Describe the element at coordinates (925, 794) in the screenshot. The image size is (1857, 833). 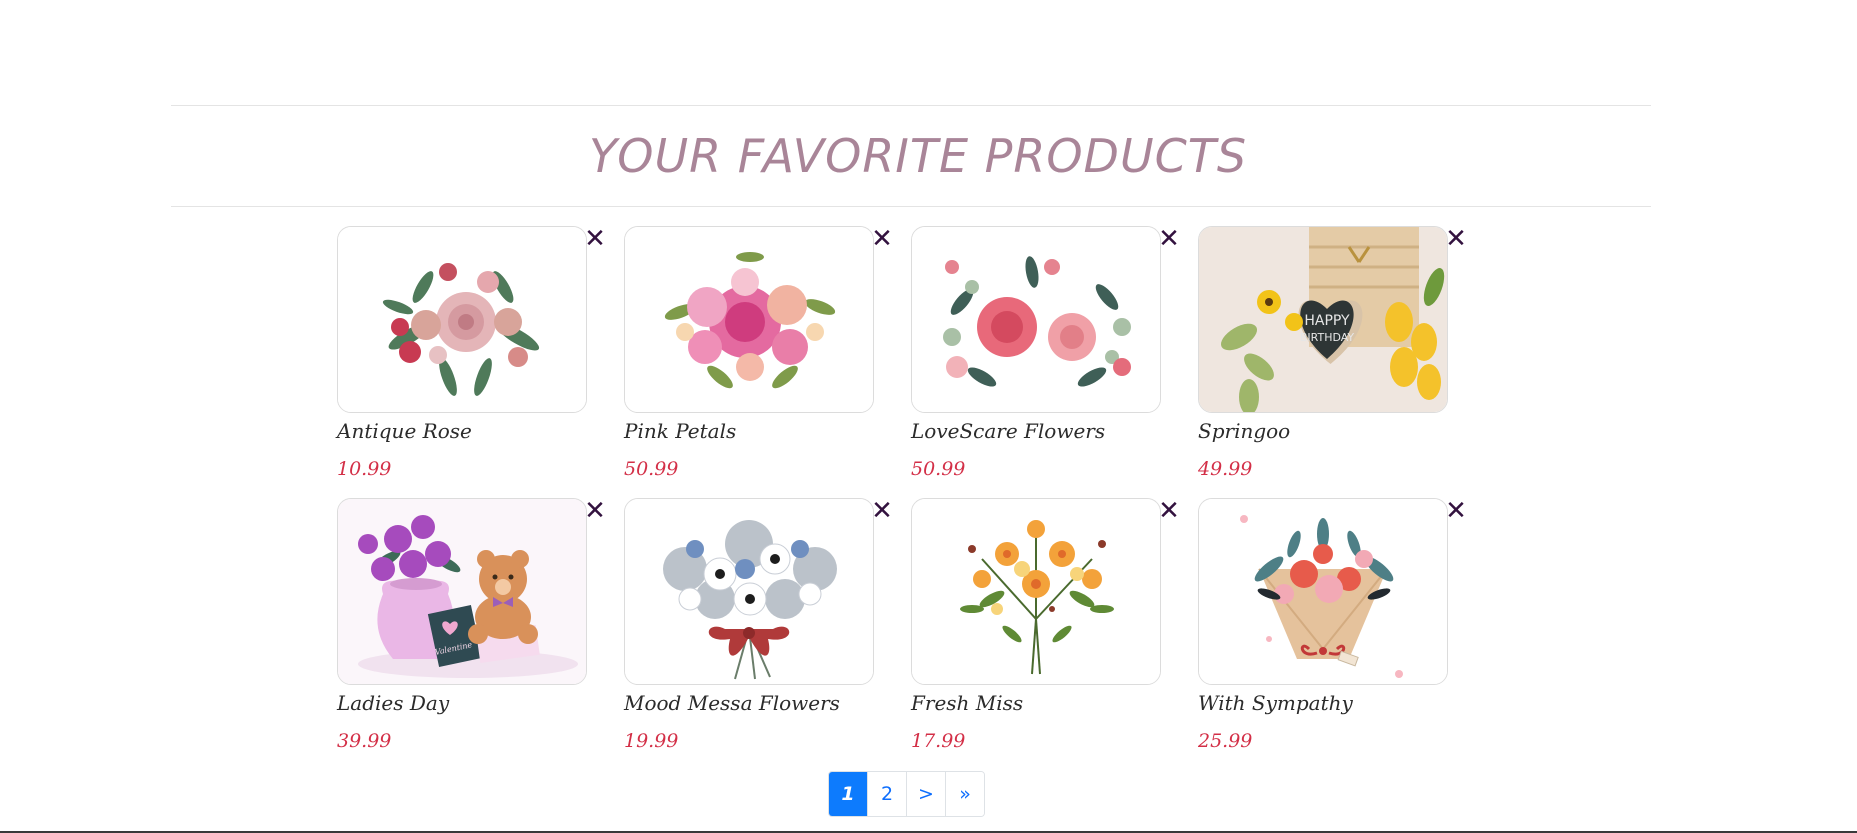
I see `next-page-button: >` at that location.